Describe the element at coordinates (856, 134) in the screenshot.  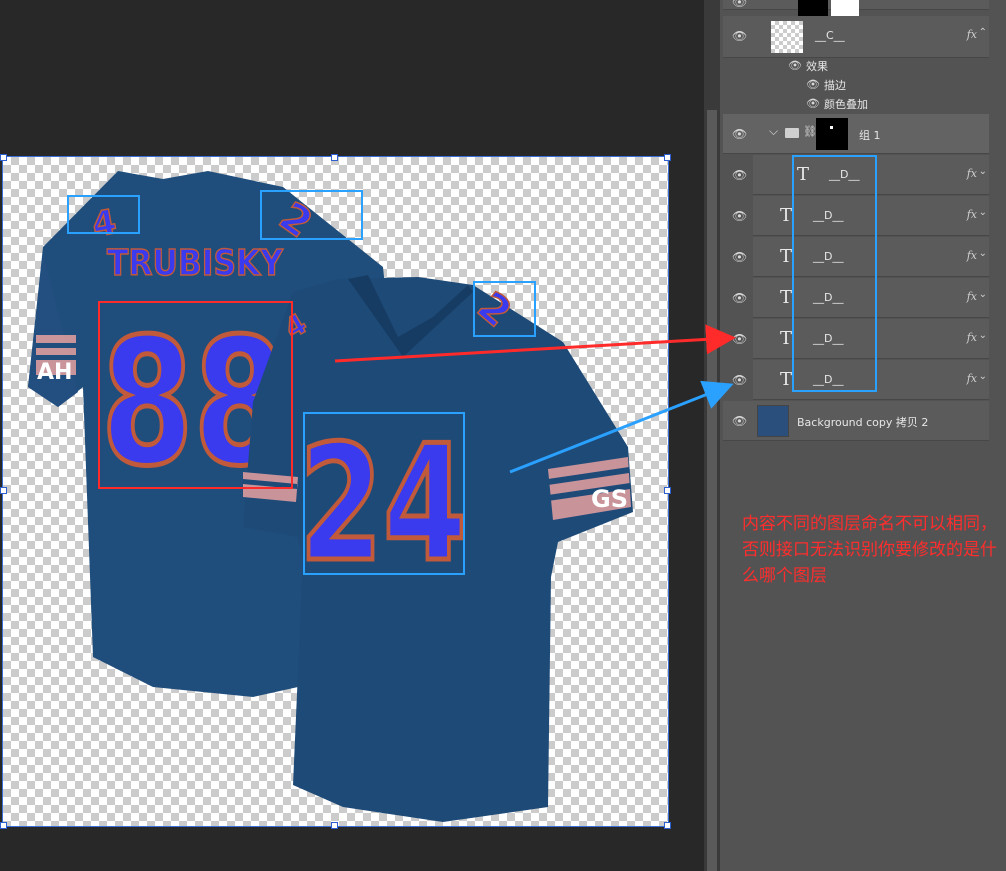
I see `layer-row-group1: 👁 ⌵ ⛓ 组 1` at that location.